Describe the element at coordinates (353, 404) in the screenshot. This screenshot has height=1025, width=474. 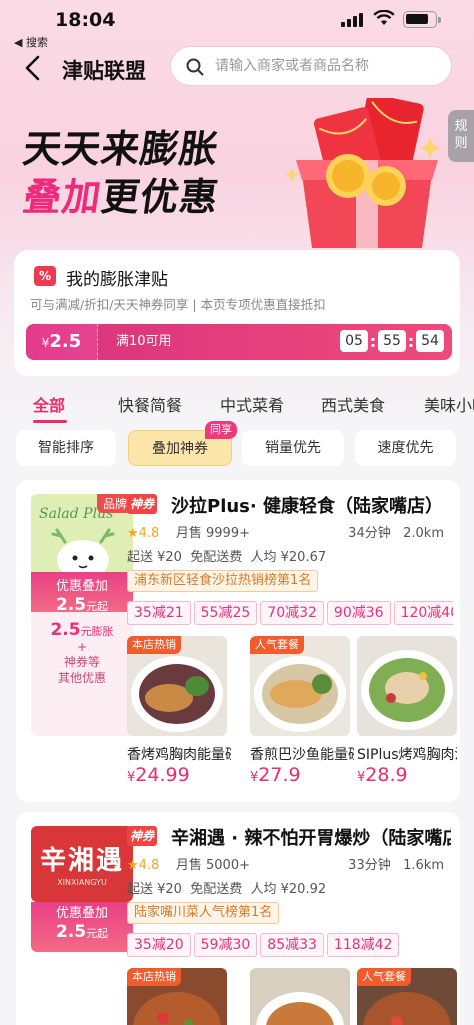
I see `tab-western: 西式美食` at that location.